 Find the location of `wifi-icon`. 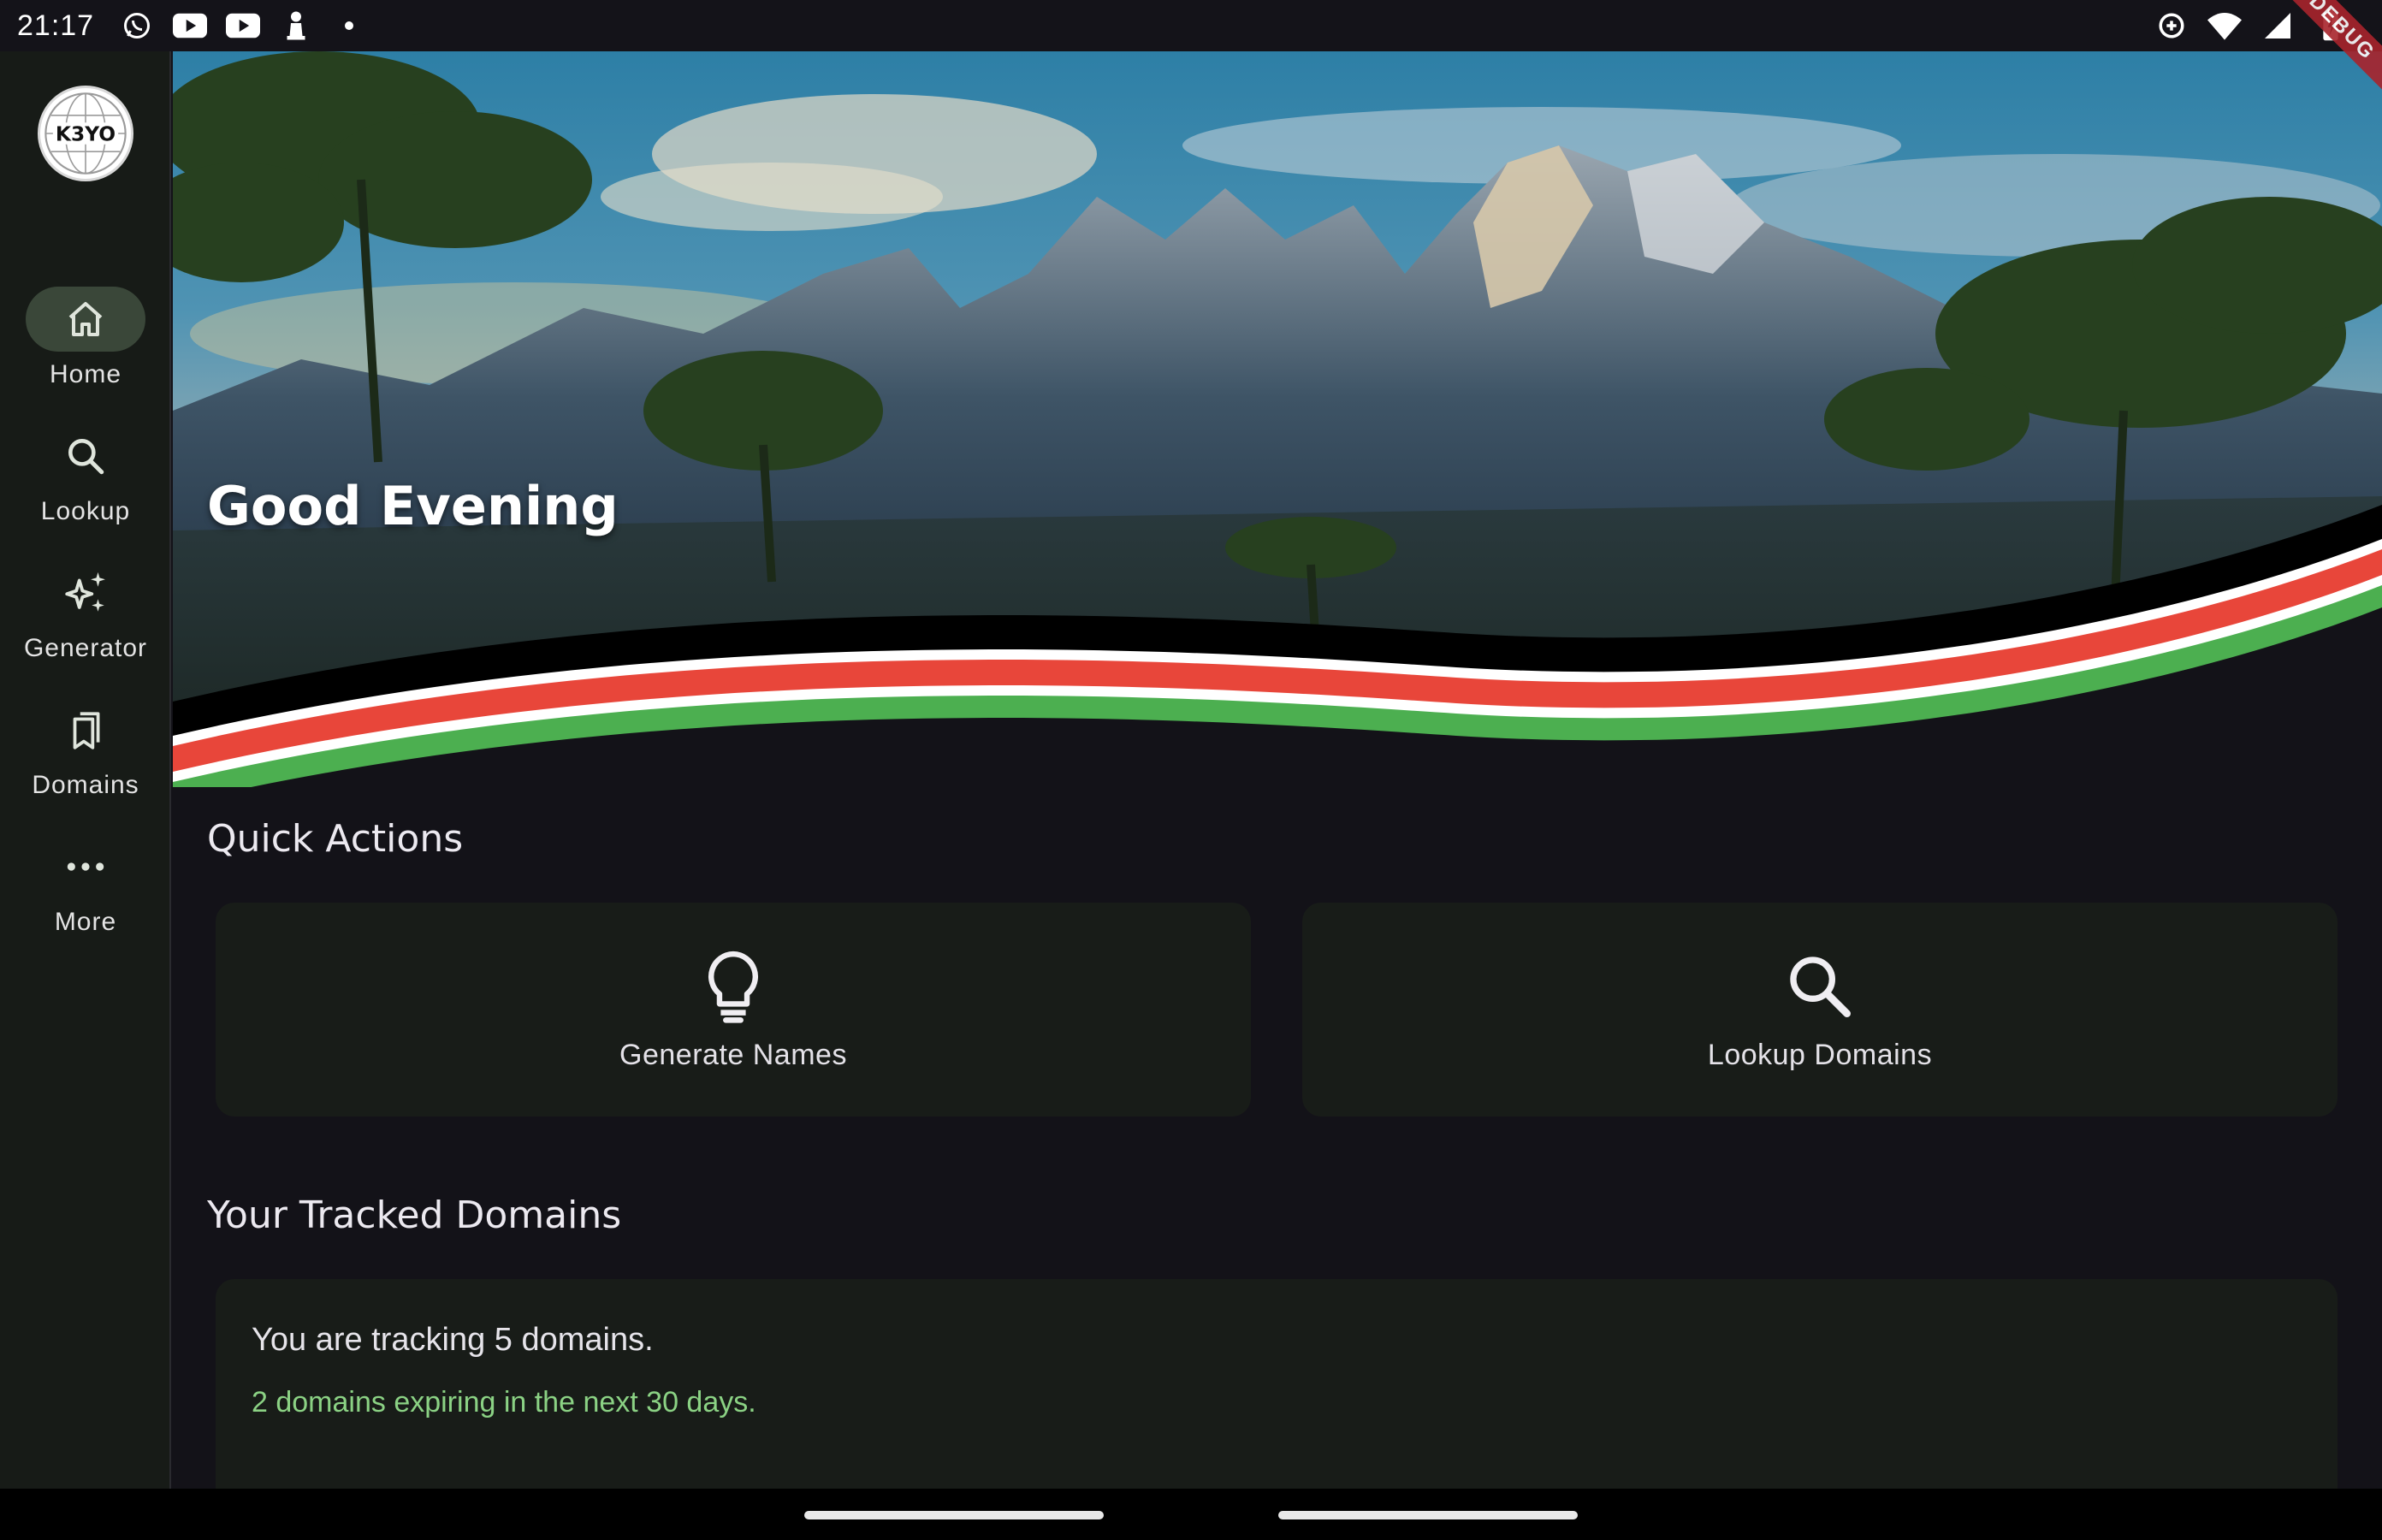

wifi-icon is located at coordinates (2224, 26).